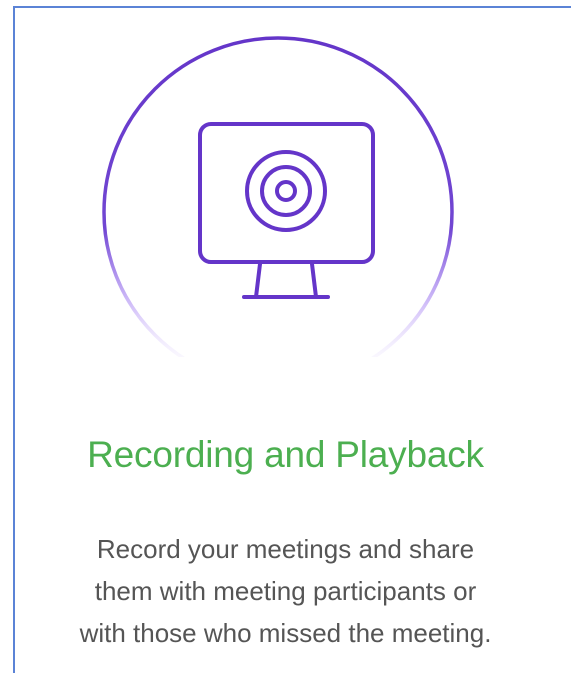 Image resolution: width=571 pixels, height=673 pixels. What do you see at coordinates (285, 633) in the screenshot?
I see `description-line: with those who missed the meeting.` at bounding box center [285, 633].